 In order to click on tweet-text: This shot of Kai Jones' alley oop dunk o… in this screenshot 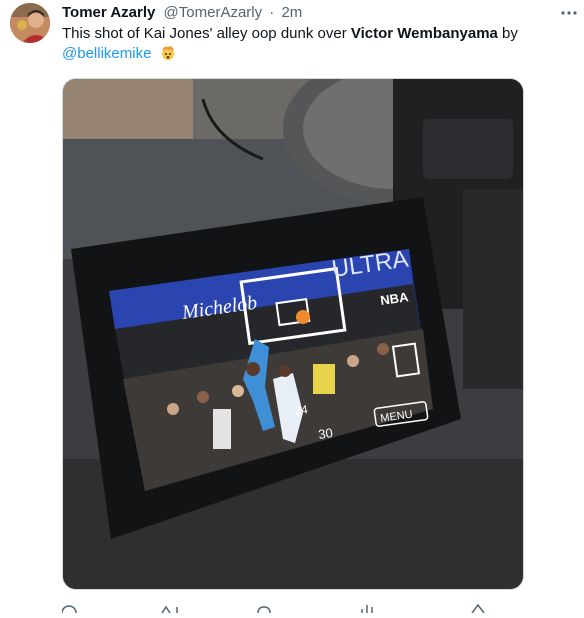, I will do `click(312, 44)`.